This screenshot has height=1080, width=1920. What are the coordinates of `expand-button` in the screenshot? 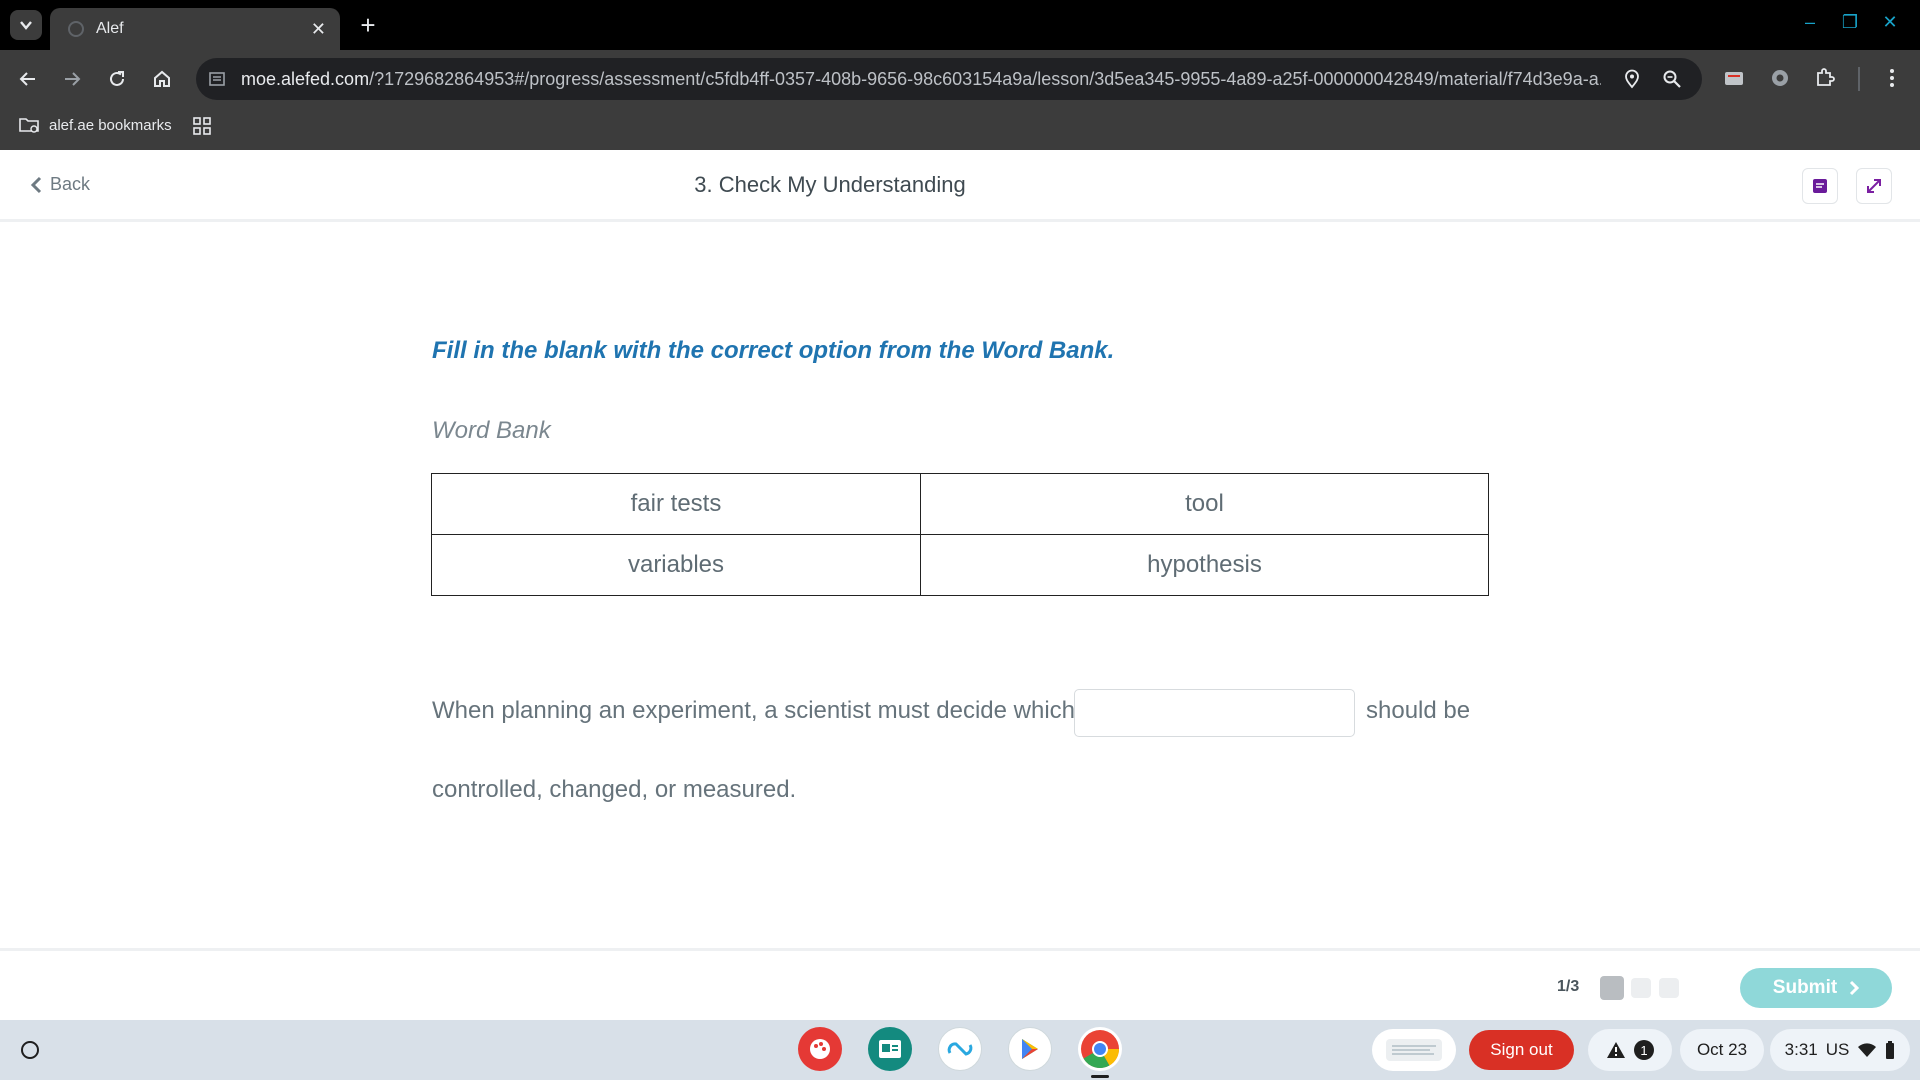 It's located at (1874, 186).